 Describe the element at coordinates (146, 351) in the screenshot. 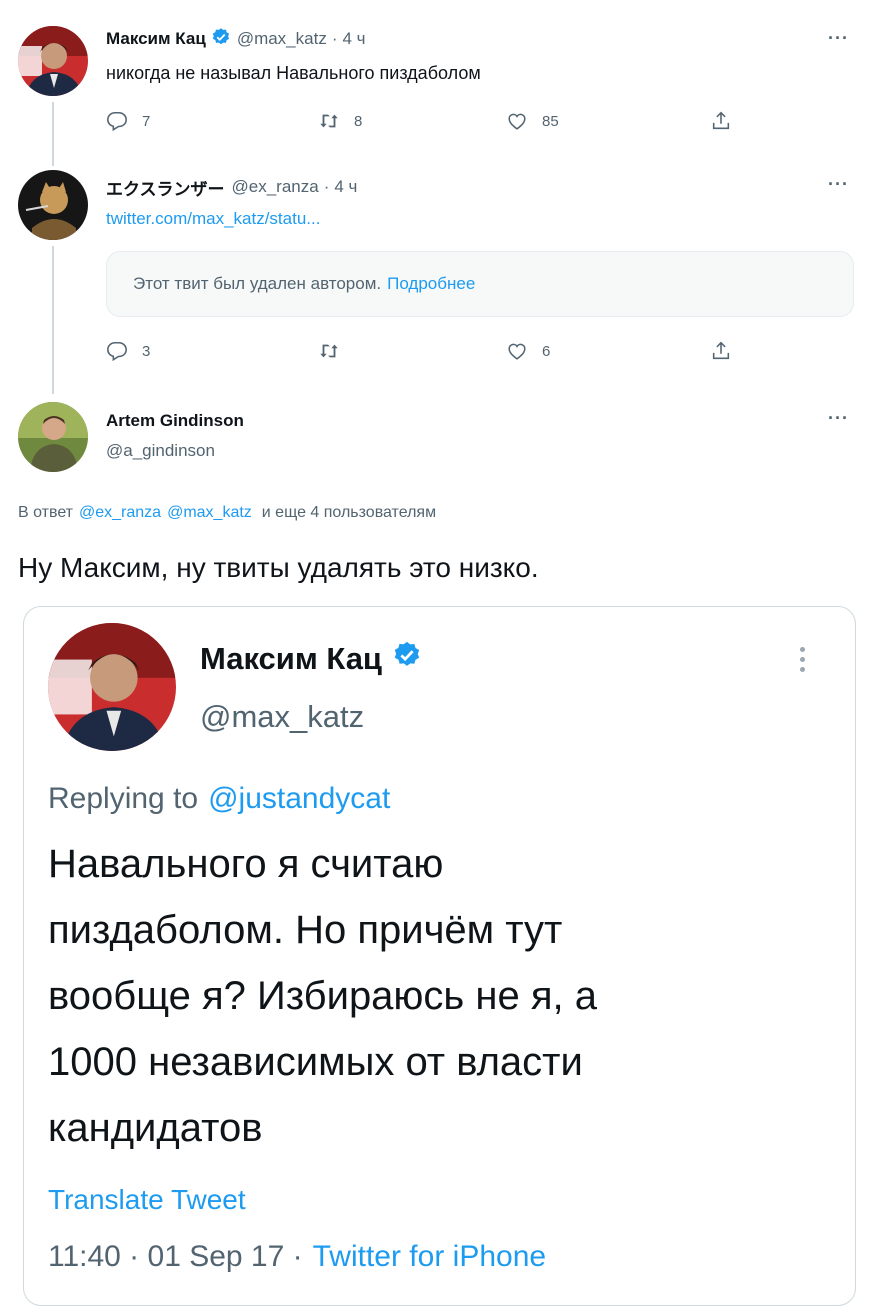

I see `reply-count: 3` at that location.